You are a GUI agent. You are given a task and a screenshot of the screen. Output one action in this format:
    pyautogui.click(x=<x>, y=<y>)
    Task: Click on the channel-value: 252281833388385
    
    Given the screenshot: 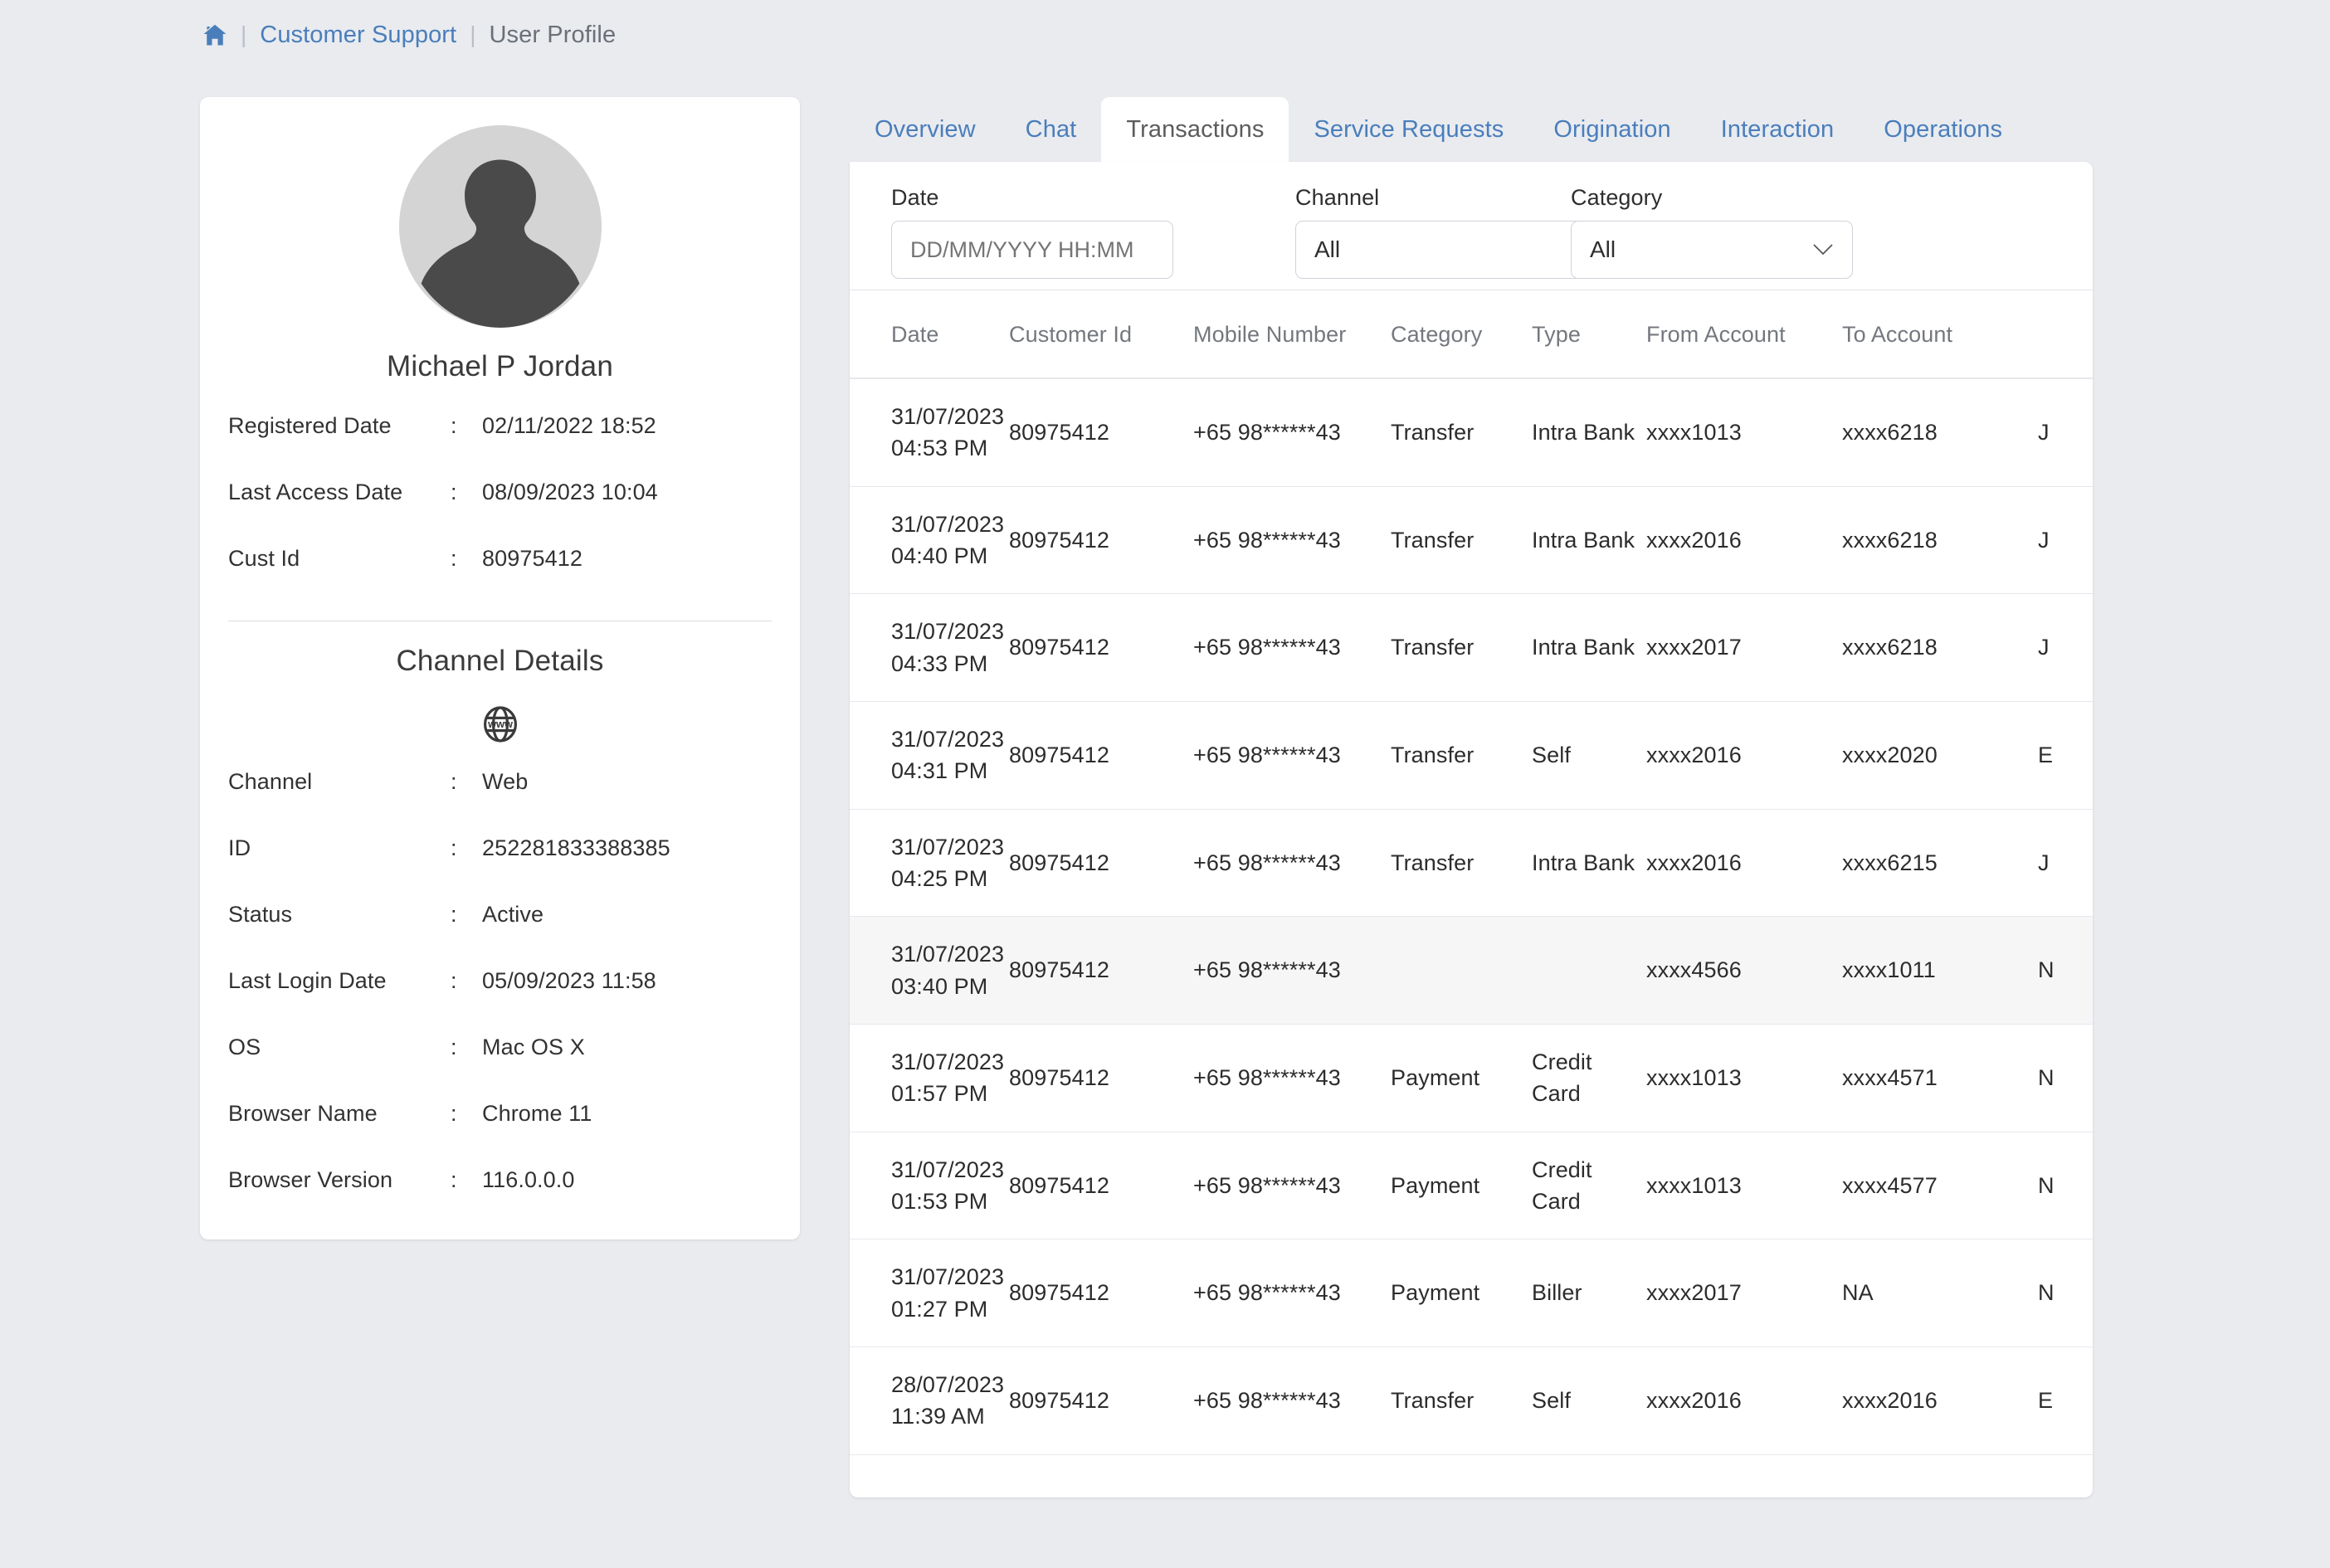 What is the action you would take?
    pyautogui.click(x=576, y=847)
    